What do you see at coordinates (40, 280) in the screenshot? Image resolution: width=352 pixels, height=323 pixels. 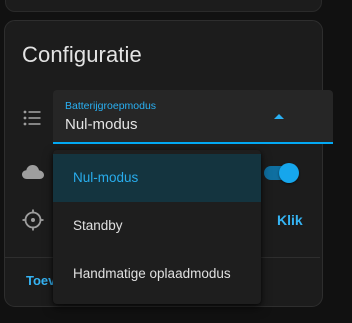 I see `toev-button: Toev` at bounding box center [40, 280].